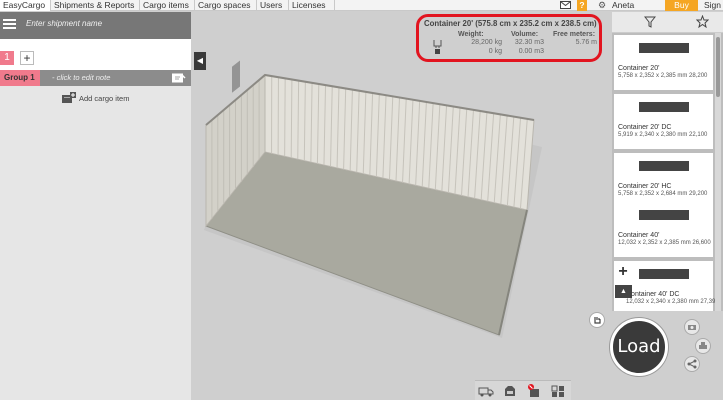 This screenshot has height=400, width=723. What do you see at coordinates (702, 21) in the screenshot?
I see `star-icon` at bounding box center [702, 21].